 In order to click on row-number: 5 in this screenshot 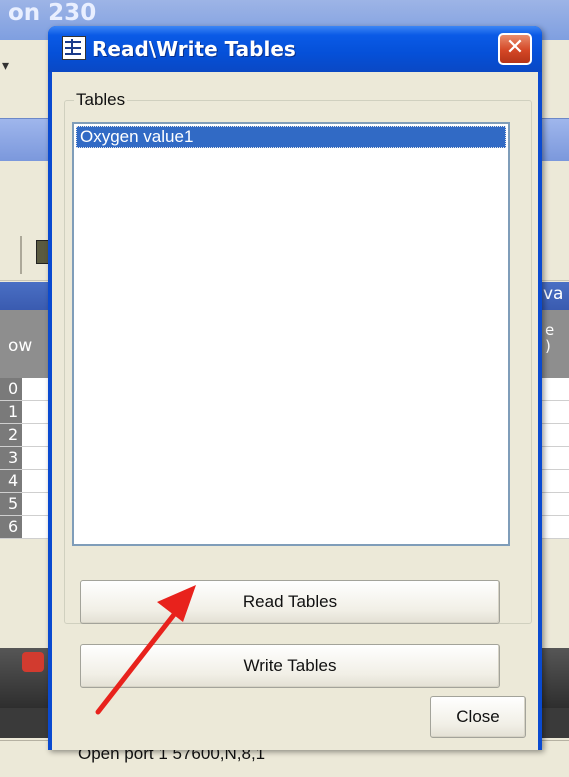, I will do `click(11, 504)`.